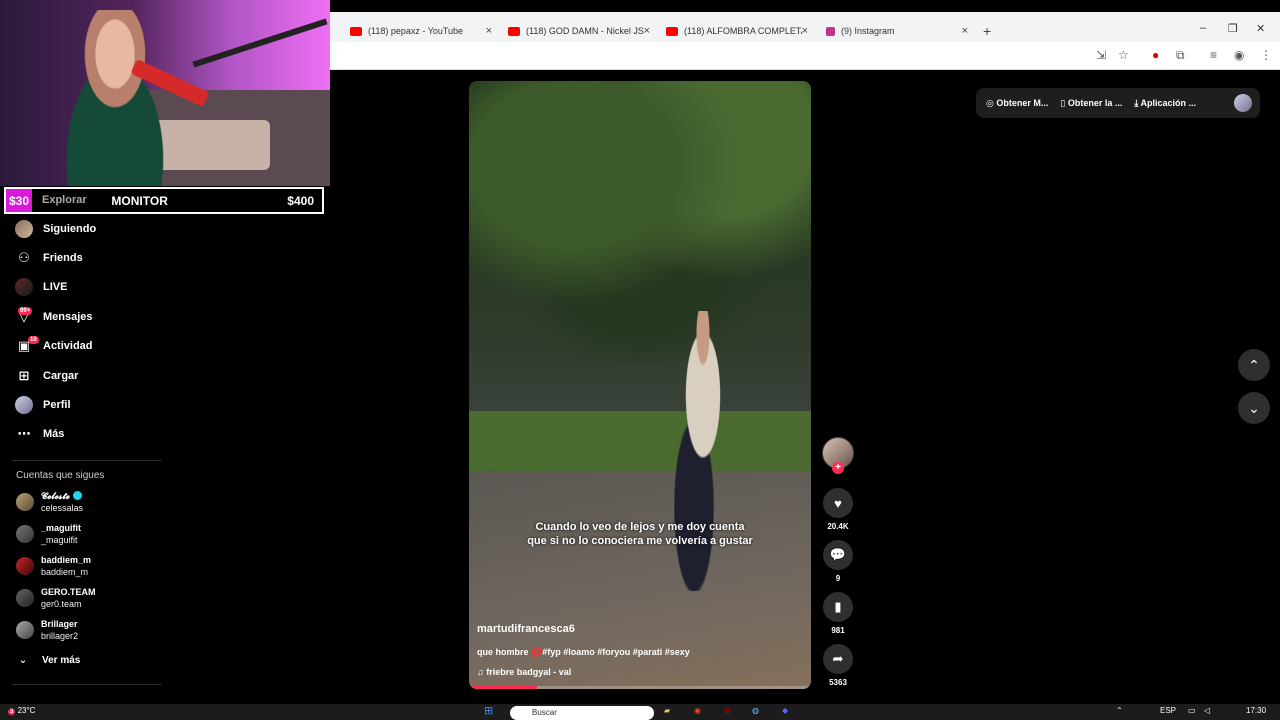 This screenshot has width=1280, height=720. What do you see at coordinates (1256, 710) in the screenshot?
I see `clock: 17:30` at bounding box center [1256, 710].